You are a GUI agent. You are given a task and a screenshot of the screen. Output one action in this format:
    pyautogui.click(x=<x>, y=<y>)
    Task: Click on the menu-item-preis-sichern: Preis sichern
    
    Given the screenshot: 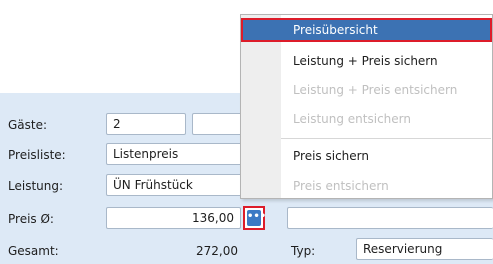 What is the action you would take?
    pyautogui.click(x=366, y=156)
    